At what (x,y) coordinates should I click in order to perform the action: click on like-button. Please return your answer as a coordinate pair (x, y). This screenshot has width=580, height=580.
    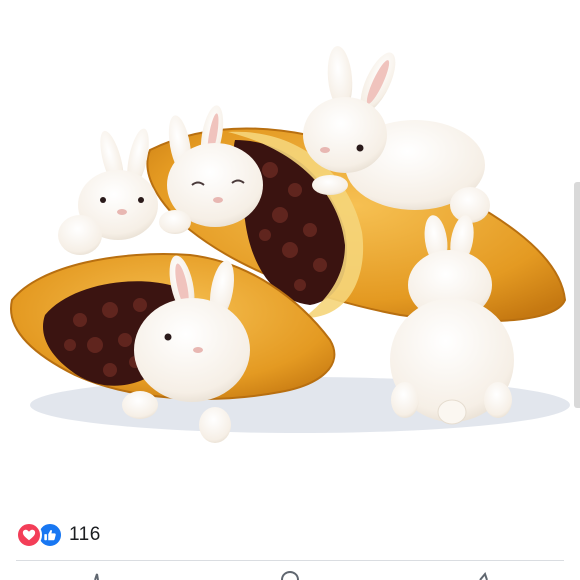
    Looking at the image, I should click on (97, 574).